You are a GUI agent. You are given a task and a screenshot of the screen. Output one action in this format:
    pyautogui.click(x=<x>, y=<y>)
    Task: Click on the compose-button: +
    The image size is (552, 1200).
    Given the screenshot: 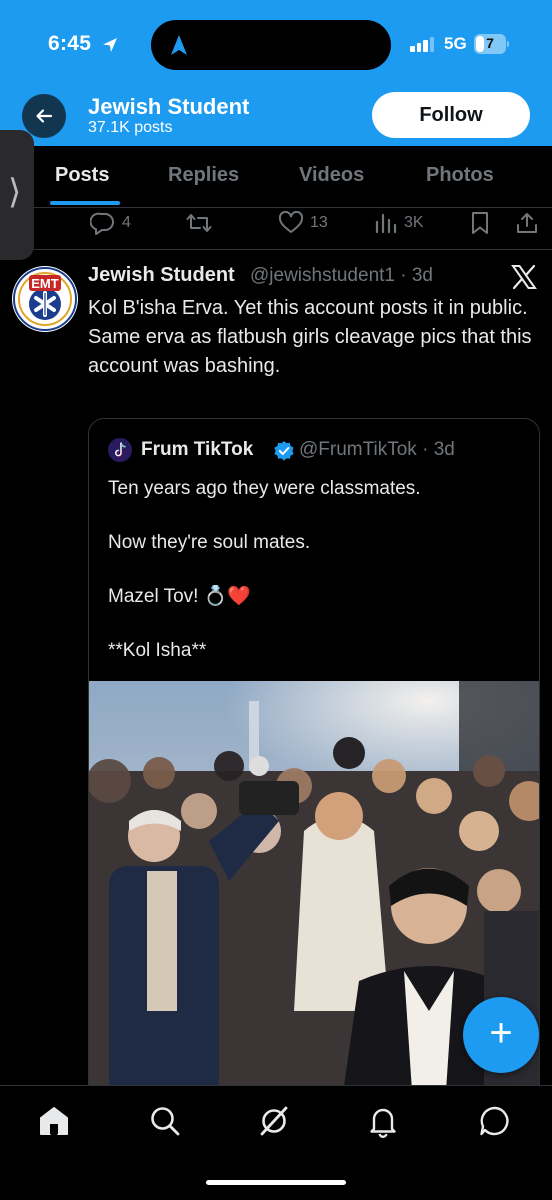 What is the action you would take?
    pyautogui.click(x=501, y=1035)
    